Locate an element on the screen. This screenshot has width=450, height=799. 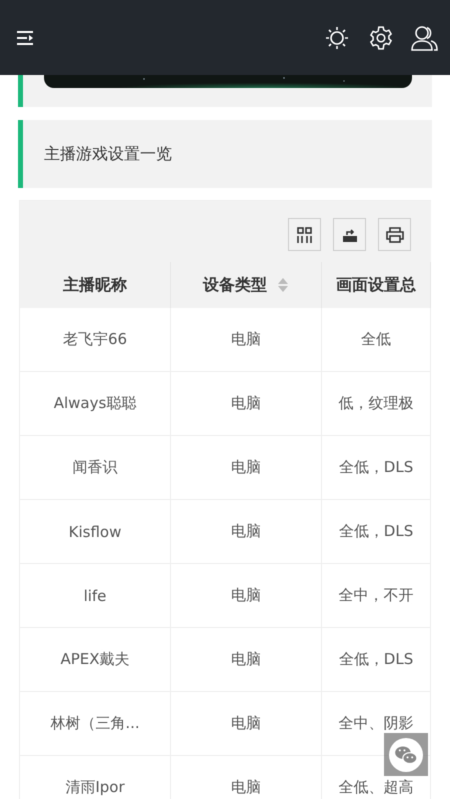
chat-bubbles-icon is located at coordinates (406, 755).